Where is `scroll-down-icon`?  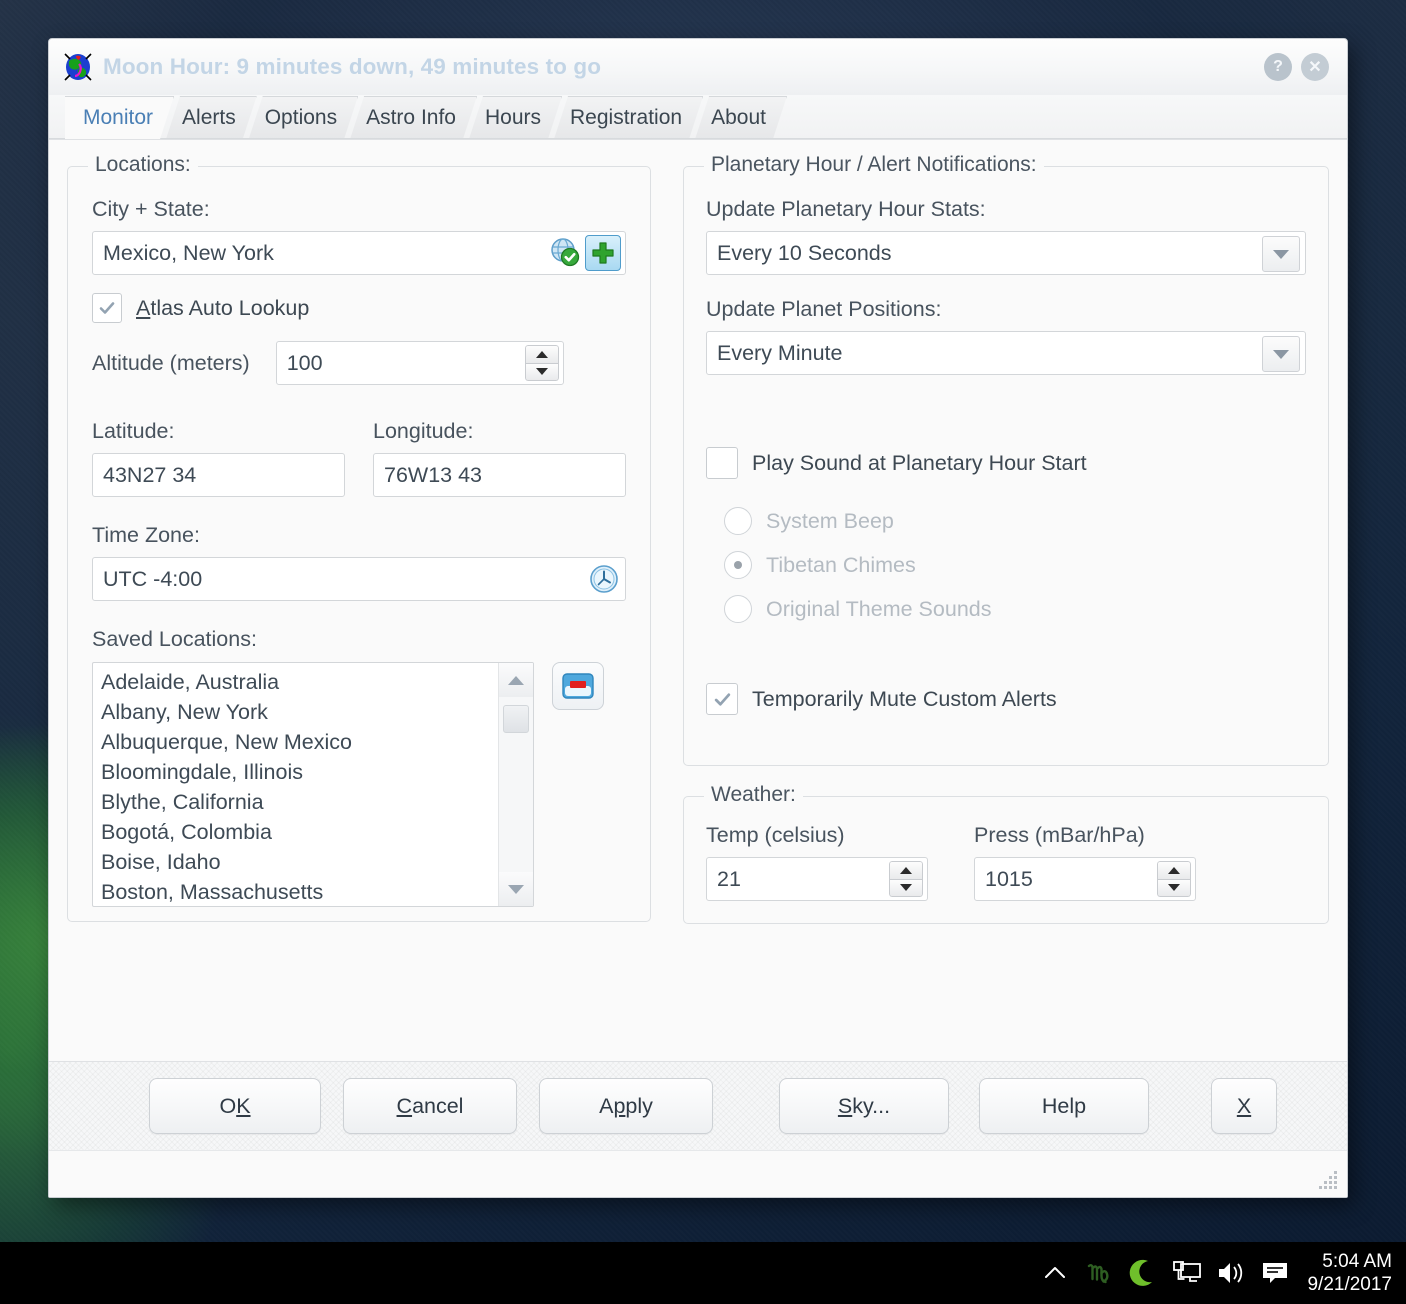 scroll-down-icon is located at coordinates (516, 889).